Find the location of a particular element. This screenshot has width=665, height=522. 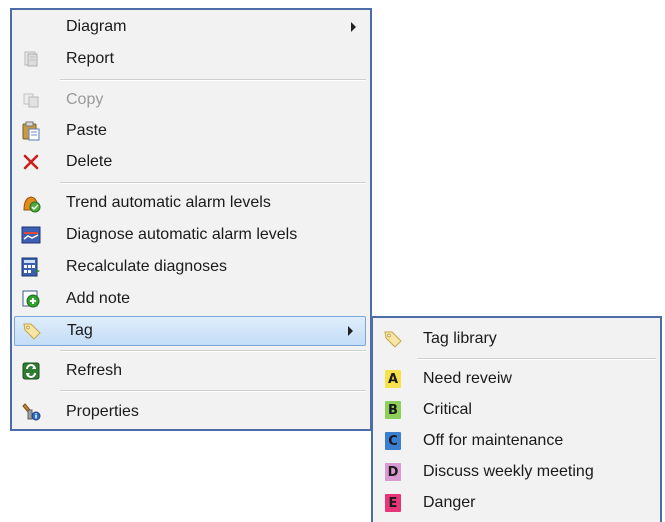

submenu-item-label: Need reveiw is located at coordinates (467, 378).